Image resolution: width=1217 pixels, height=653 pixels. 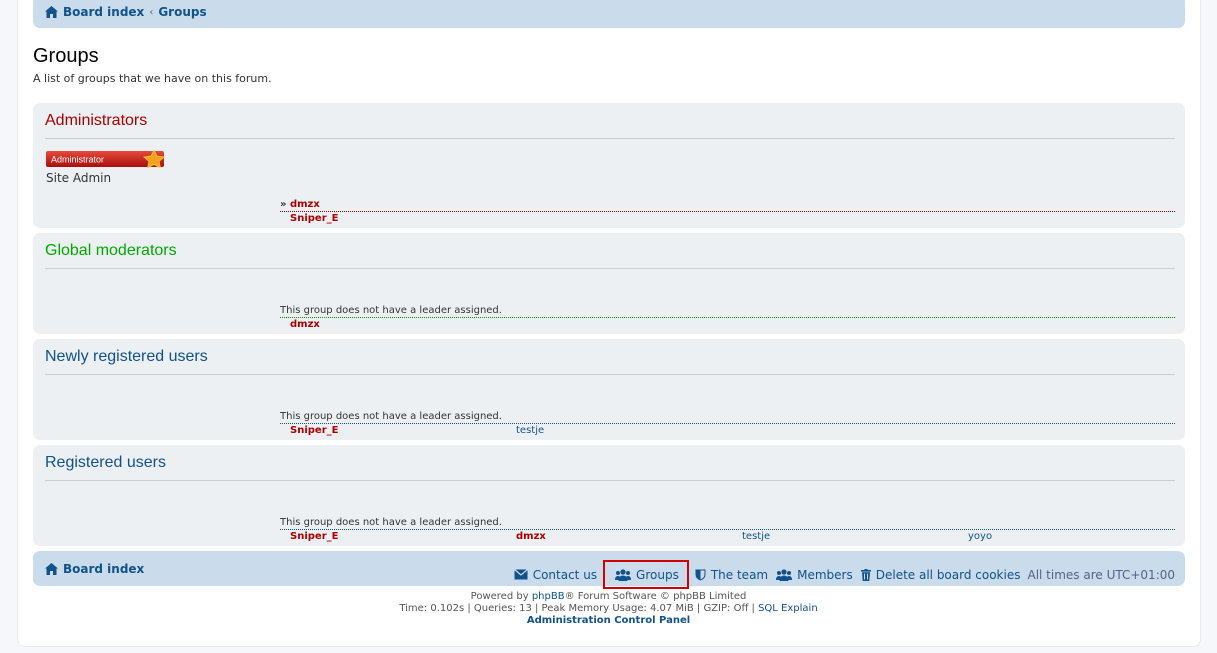 What do you see at coordinates (548, 596) in the screenshot?
I see `phpbb-link: phpBB` at bounding box center [548, 596].